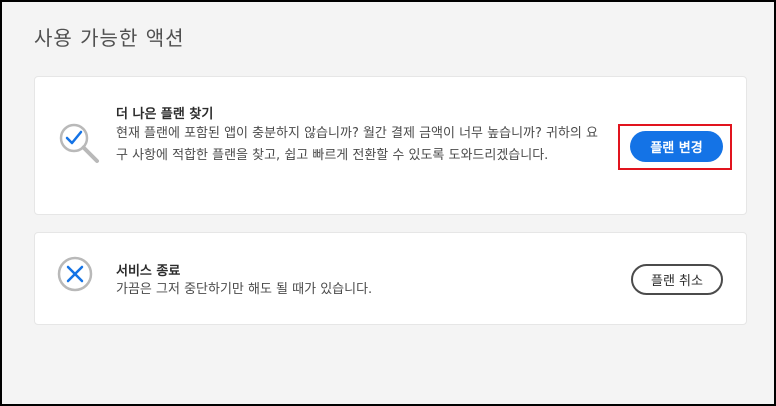  What do you see at coordinates (109, 38) in the screenshot?
I see `page-title: 사용 가능한 액션` at bounding box center [109, 38].